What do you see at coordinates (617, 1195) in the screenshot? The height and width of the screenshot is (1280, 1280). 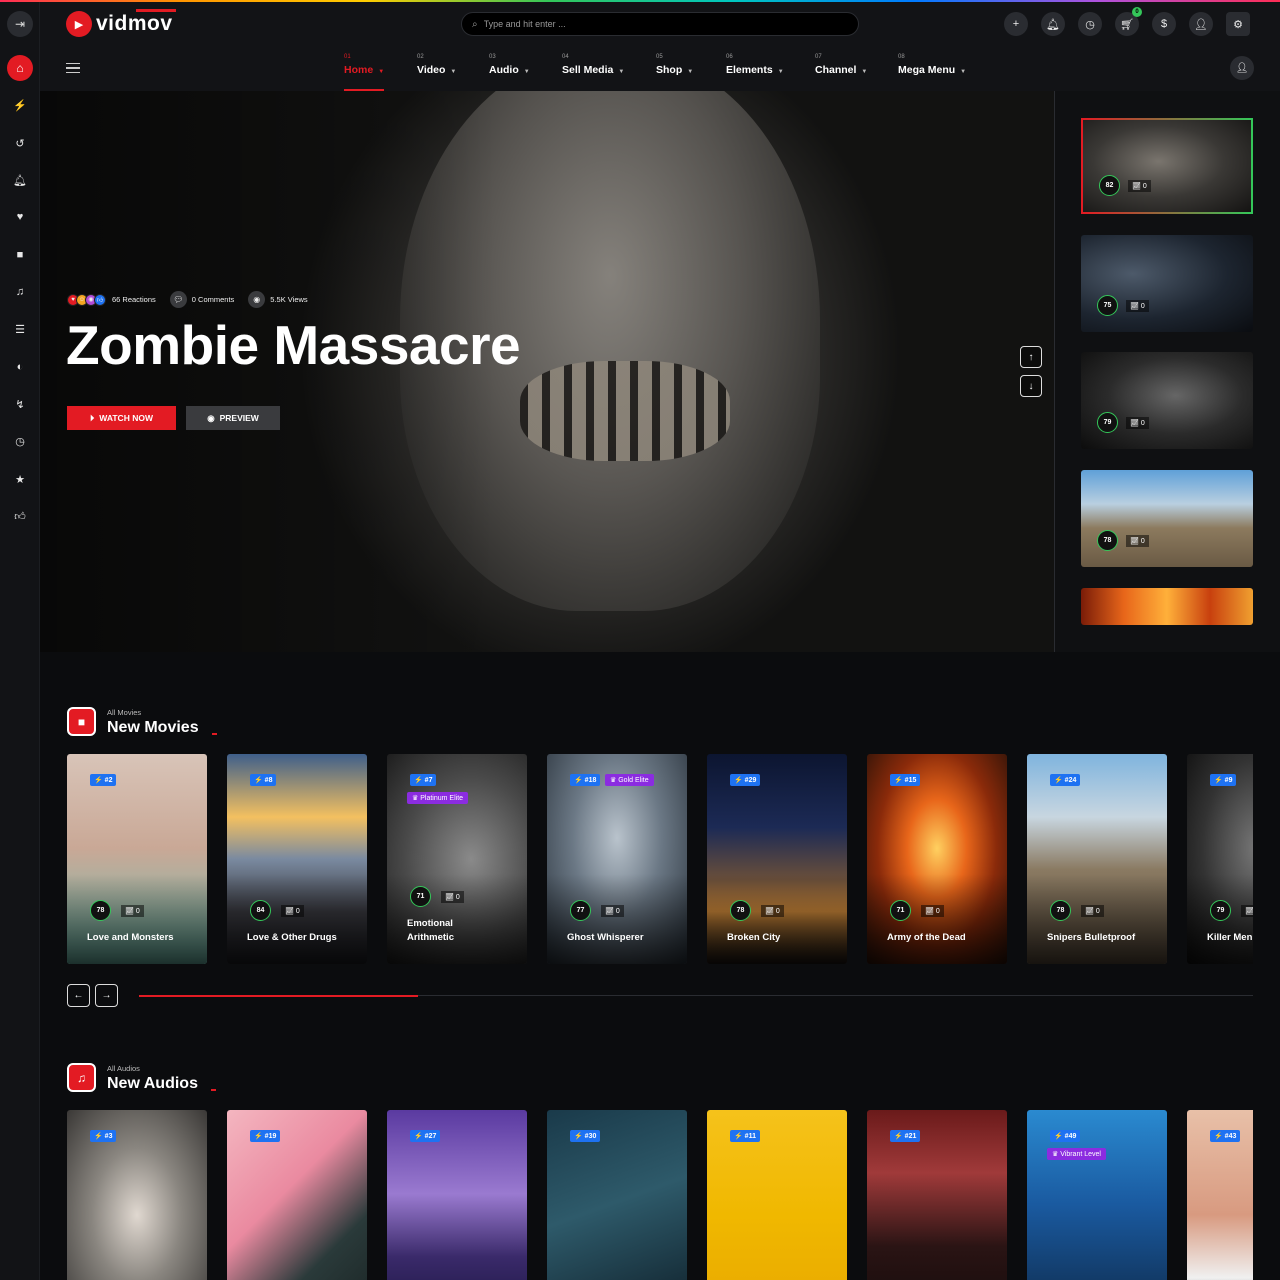 I see `audio-card: ⚡ #30` at bounding box center [617, 1195].